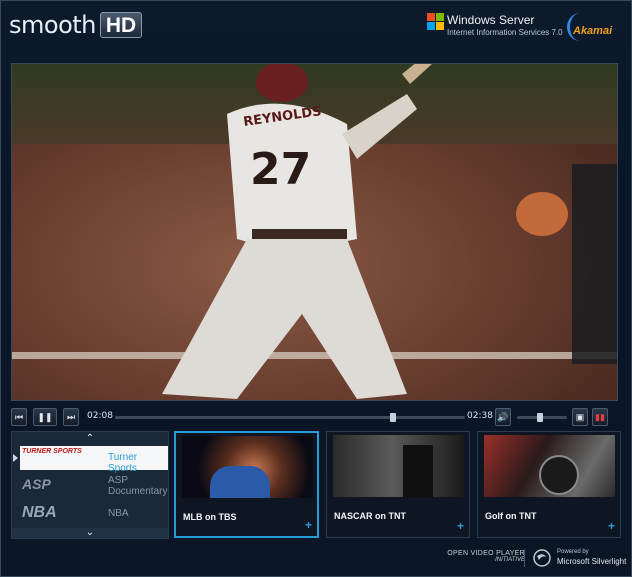 The width and height of the screenshot is (632, 577). What do you see at coordinates (90, 533) in the screenshot?
I see `playlist-down-arrow: ⌄` at bounding box center [90, 533].